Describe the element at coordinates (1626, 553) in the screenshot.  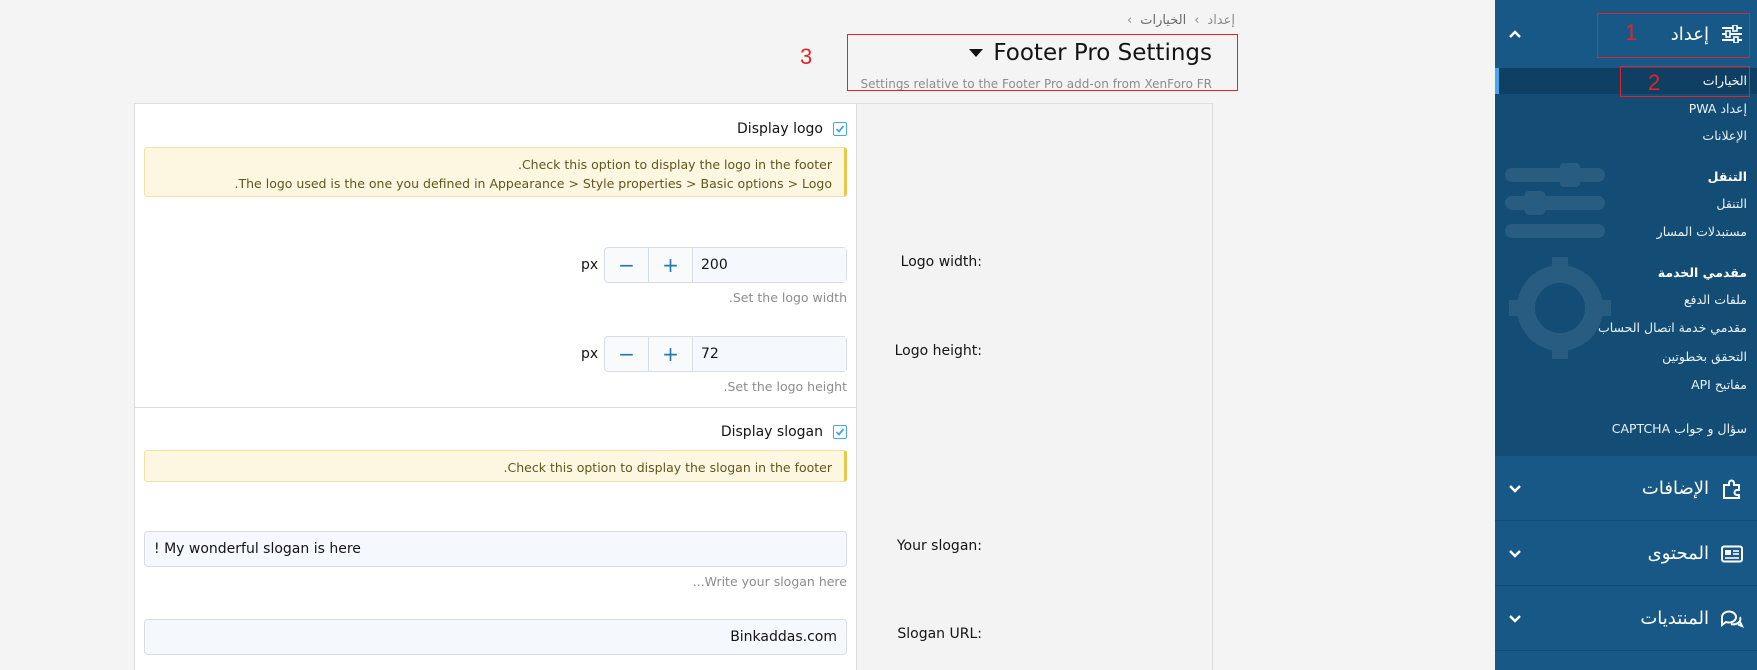
I see `sidebar-section-content: المحتوى` at that location.